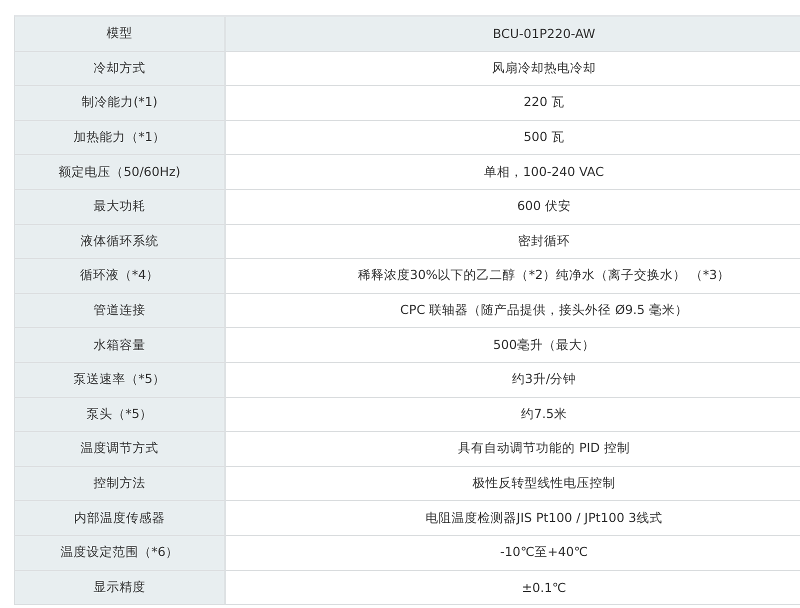 This screenshot has width=800, height=608. I want to click on label-cell: 额定电压（50/60Hz), so click(120, 172).